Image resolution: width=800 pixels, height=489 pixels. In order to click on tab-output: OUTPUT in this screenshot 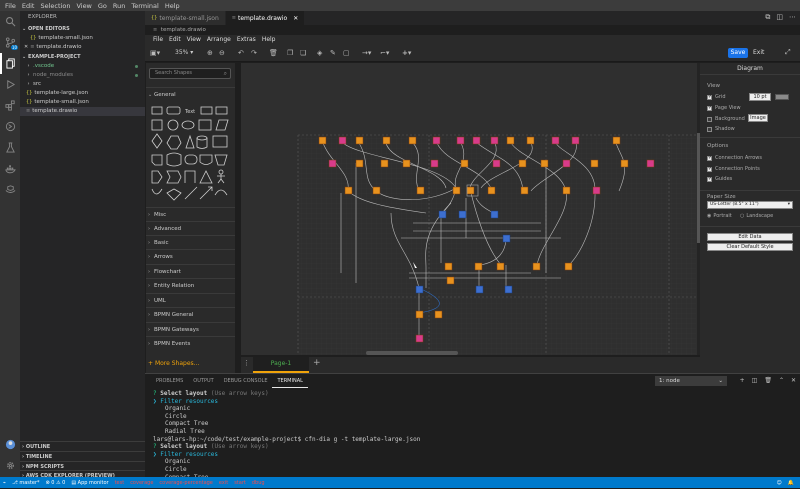, I will do `click(203, 381)`.